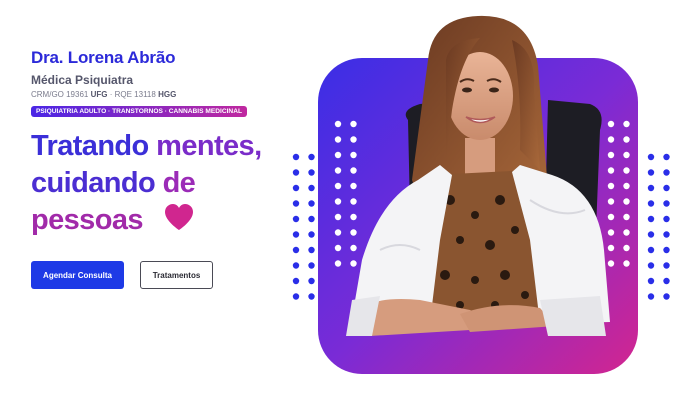 The height and width of the screenshot is (400, 700). What do you see at coordinates (90, 146) in the screenshot?
I see `headline-word: Tratando` at bounding box center [90, 146].